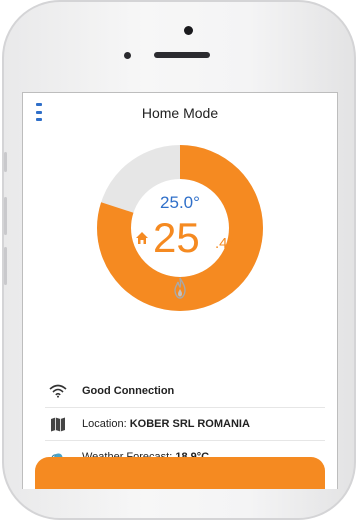  Describe the element at coordinates (176, 237) in the screenshot. I see `current-temperature-integer: 25` at that location.